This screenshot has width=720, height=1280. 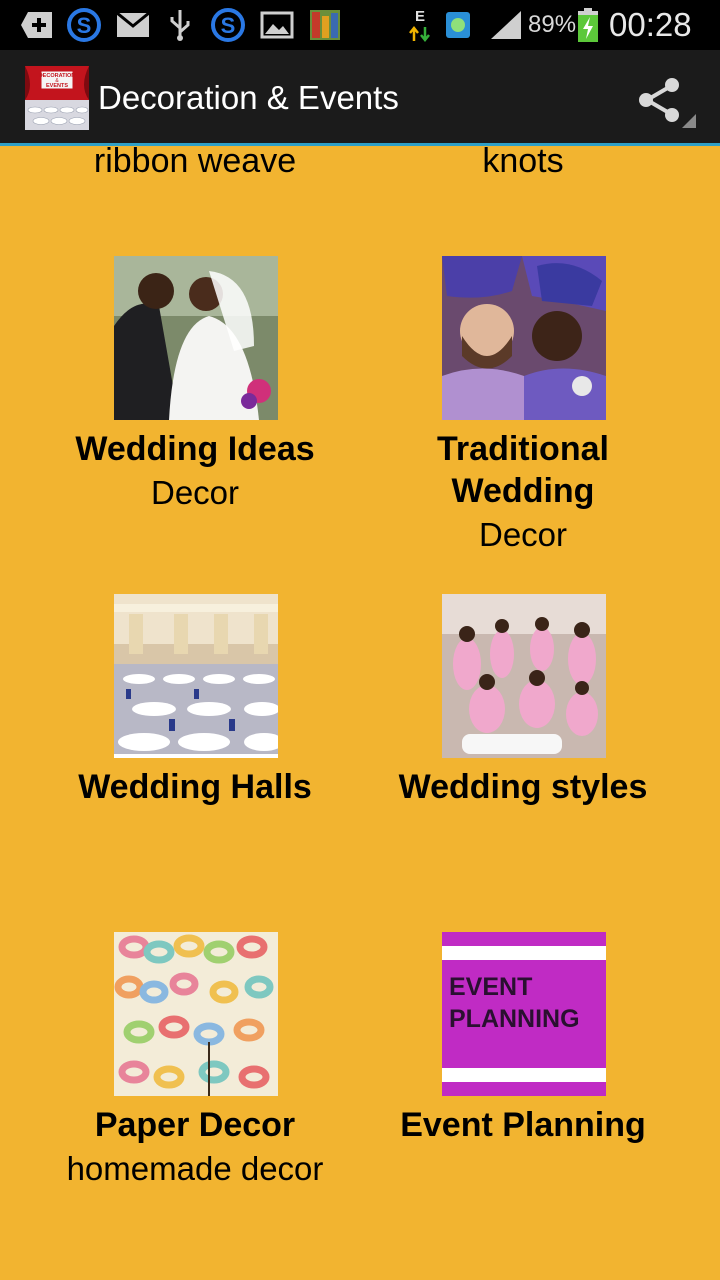 I want to click on event-planning-graphic: EVENT PLANNING, so click(x=524, y=1014).